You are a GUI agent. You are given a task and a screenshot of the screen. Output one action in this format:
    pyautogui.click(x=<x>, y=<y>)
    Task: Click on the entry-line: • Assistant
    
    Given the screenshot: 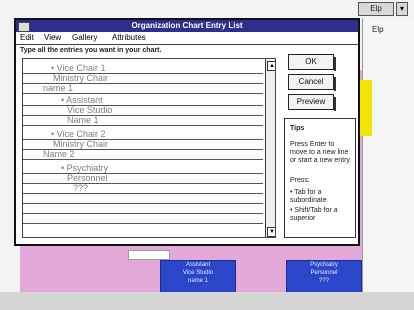 What is the action you would take?
    pyautogui.click(x=82, y=100)
    